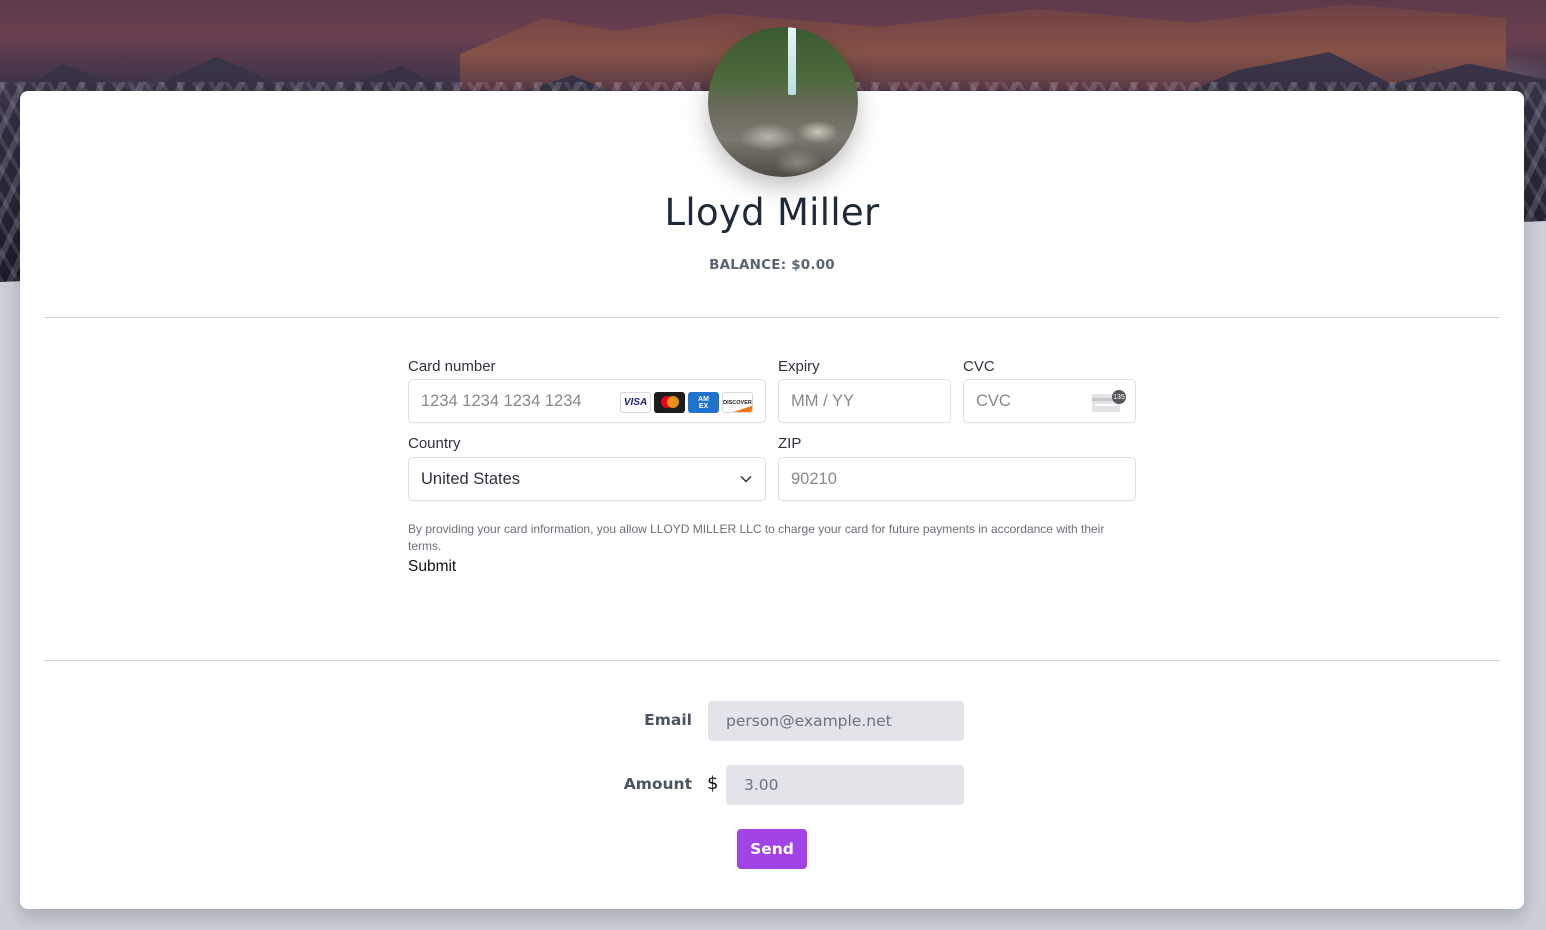 This screenshot has height=930, width=1546. Describe the element at coordinates (979, 366) in the screenshot. I see `cvc-label: CVC` at that location.